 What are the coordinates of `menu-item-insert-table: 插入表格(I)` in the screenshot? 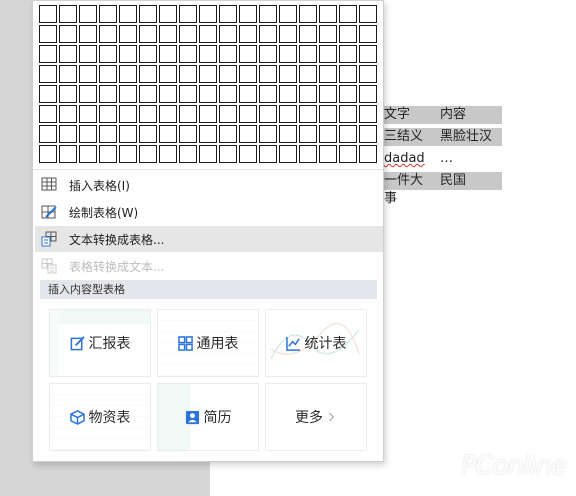 It's located at (209, 185).